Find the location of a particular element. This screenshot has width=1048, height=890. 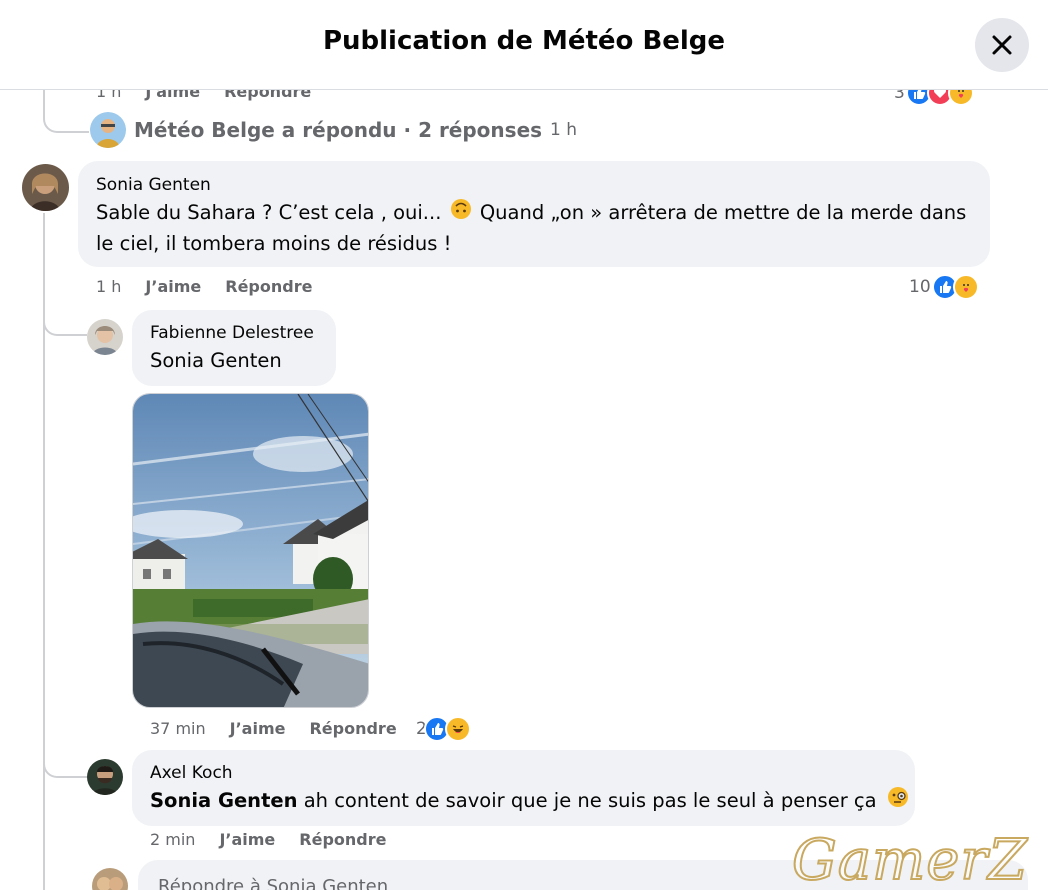

reactions-summary: 2 is located at coordinates (443, 729).